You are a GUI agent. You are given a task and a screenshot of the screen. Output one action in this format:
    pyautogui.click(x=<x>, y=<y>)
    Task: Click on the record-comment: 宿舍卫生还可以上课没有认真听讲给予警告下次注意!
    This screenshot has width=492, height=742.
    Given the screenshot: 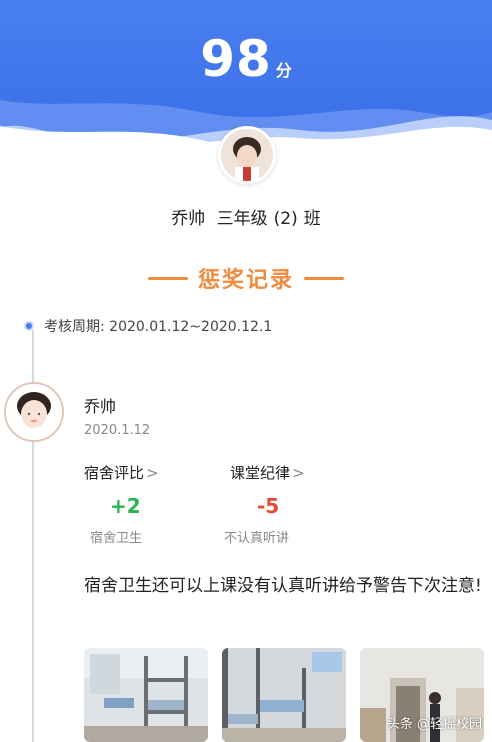 What is the action you would take?
    pyautogui.click(x=283, y=586)
    